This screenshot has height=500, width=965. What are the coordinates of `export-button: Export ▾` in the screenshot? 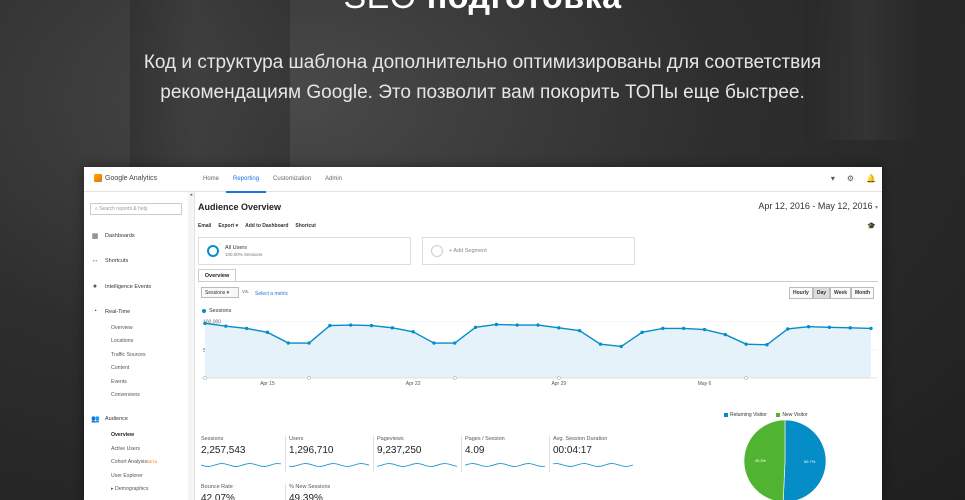 It's located at (228, 226).